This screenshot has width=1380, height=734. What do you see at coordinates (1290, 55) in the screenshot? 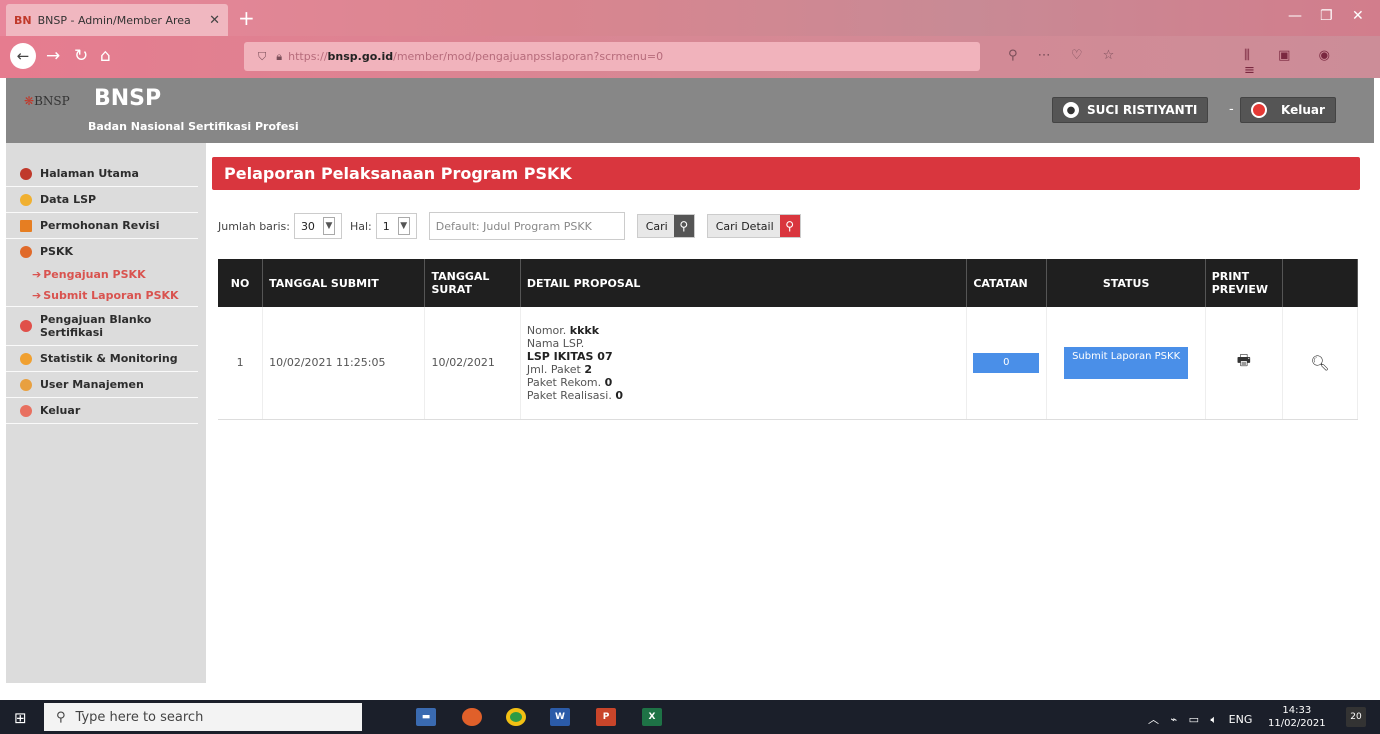
I see `sidebar-toggle-icon: ▣` at bounding box center [1290, 55].